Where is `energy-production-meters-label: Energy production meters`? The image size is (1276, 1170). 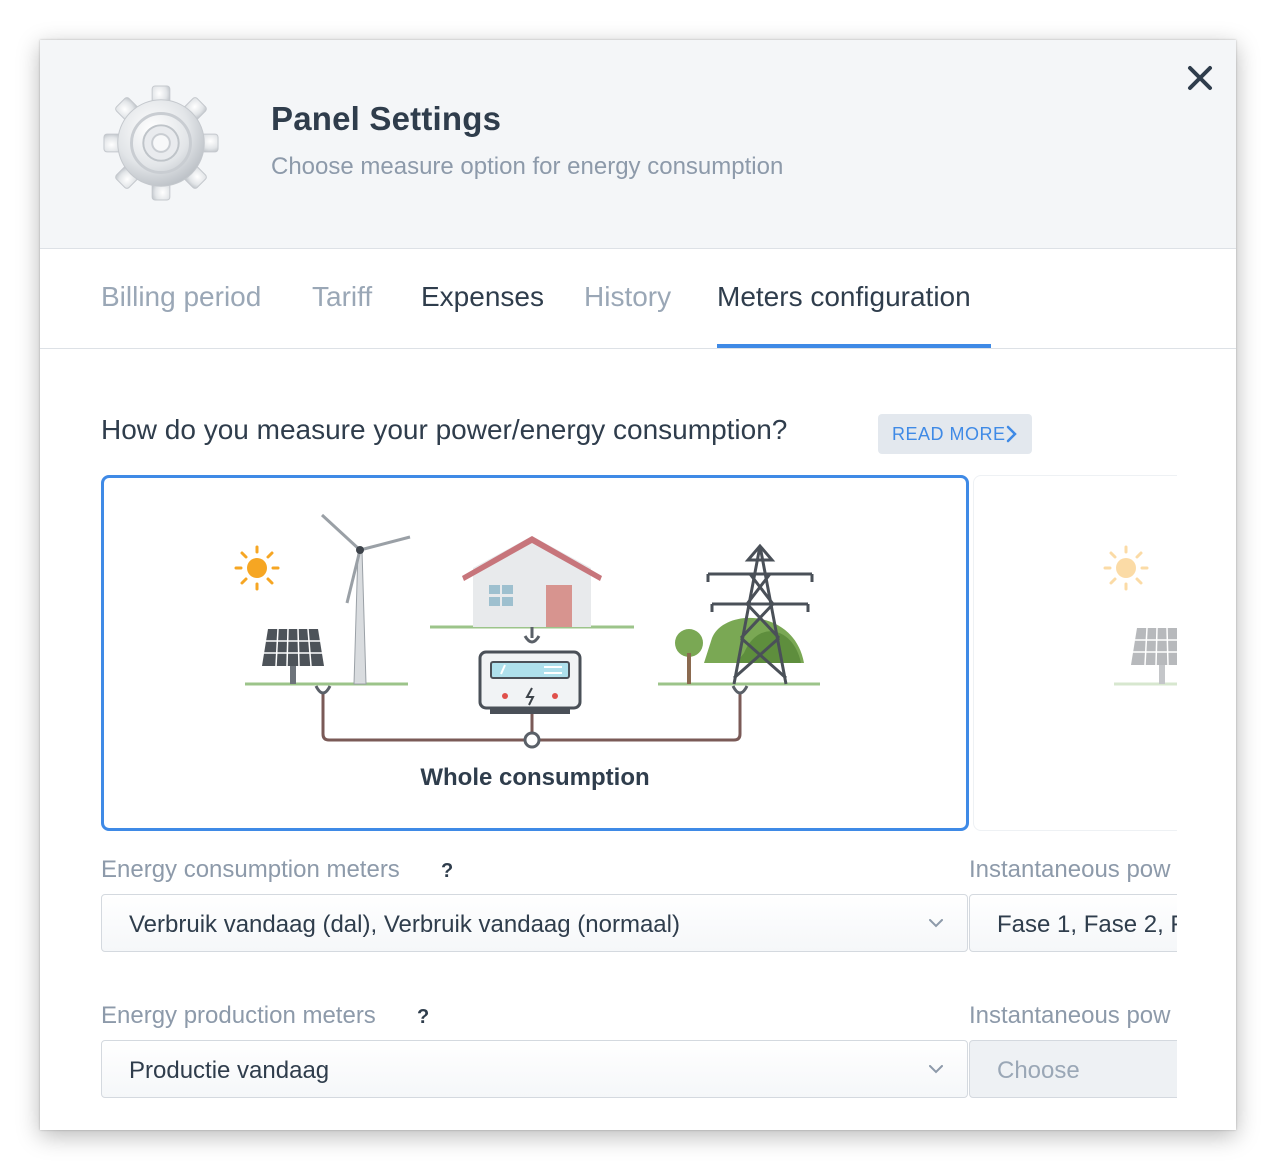
energy-production-meters-label: Energy production meters is located at coordinates (238, 1015).